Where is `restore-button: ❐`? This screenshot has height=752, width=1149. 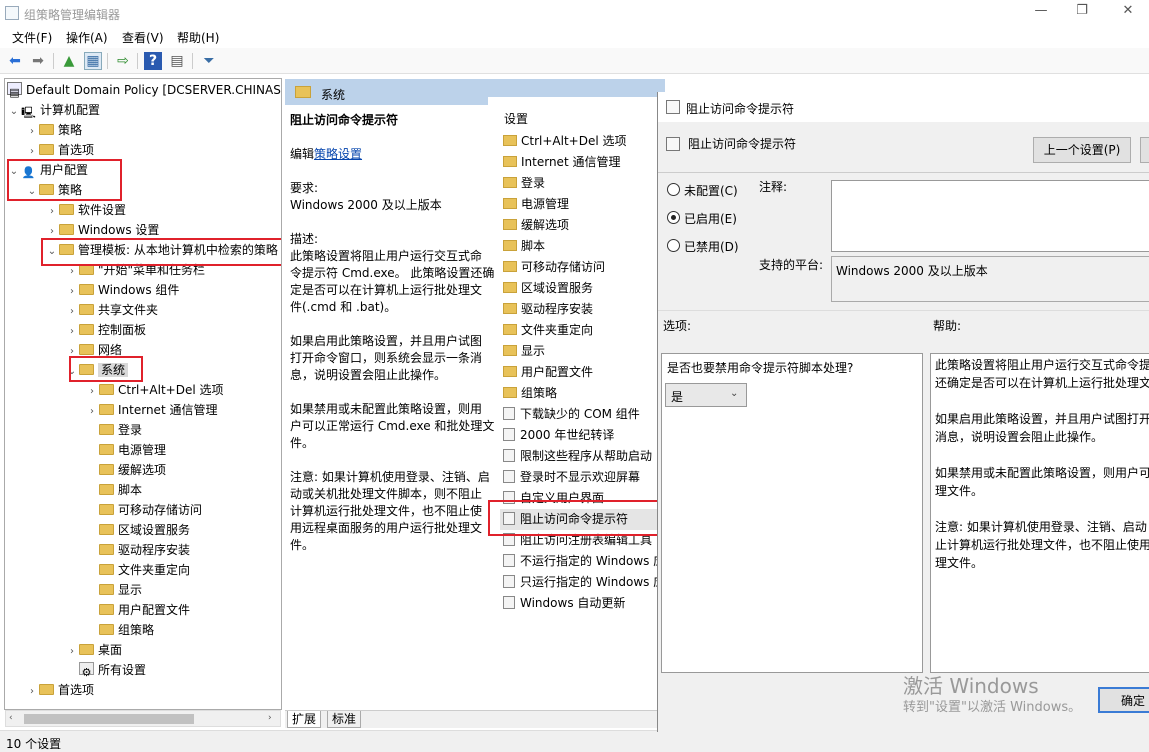
restore-button: ❐ is located at coordinates (1082, 12).